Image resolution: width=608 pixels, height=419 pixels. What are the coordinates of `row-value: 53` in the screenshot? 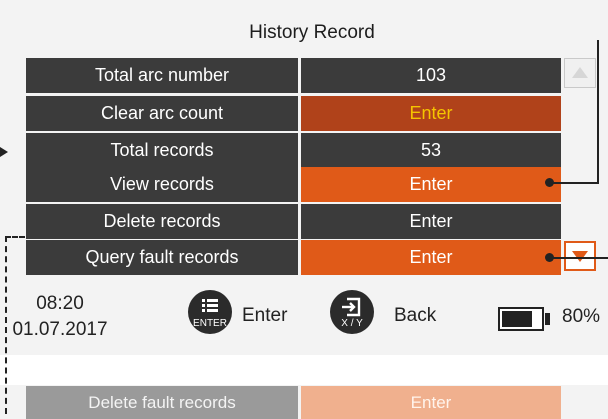 It's located at (431, 150).